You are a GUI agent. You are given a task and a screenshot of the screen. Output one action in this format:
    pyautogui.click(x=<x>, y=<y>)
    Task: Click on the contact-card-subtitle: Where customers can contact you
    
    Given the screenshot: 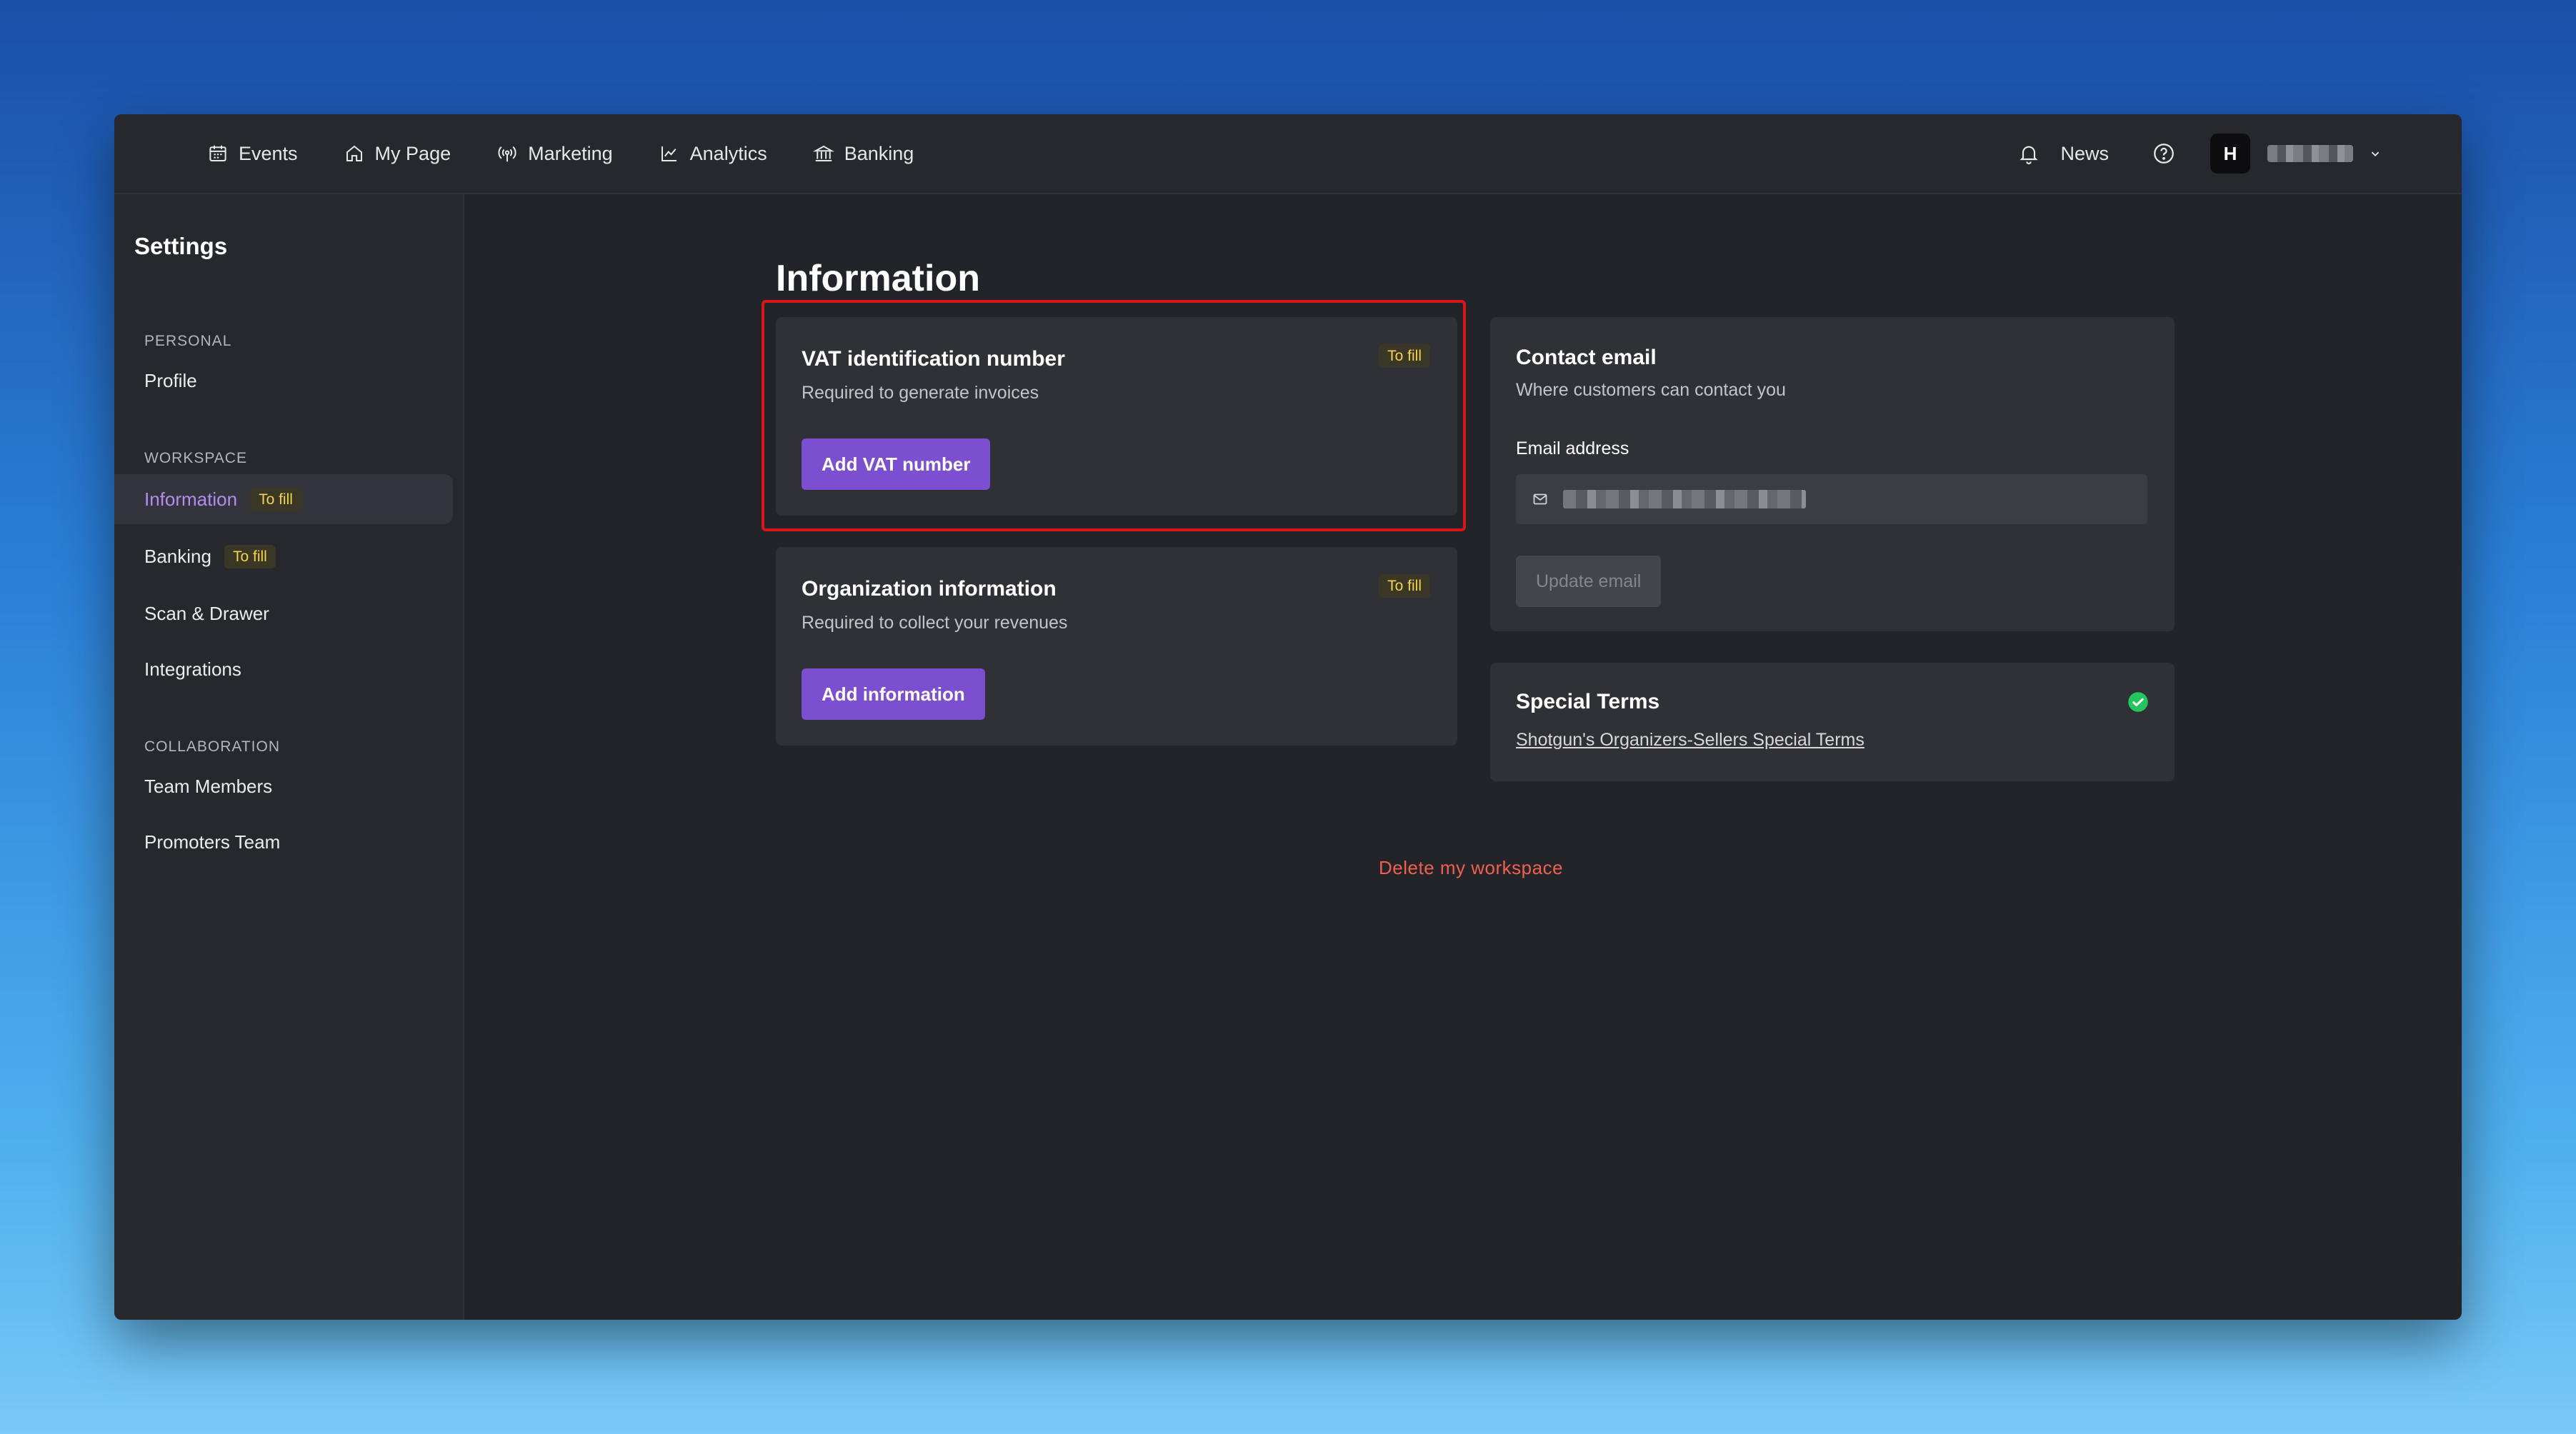 What is the action you would take?
    pyautogui.click(x=1651, y=390)
    